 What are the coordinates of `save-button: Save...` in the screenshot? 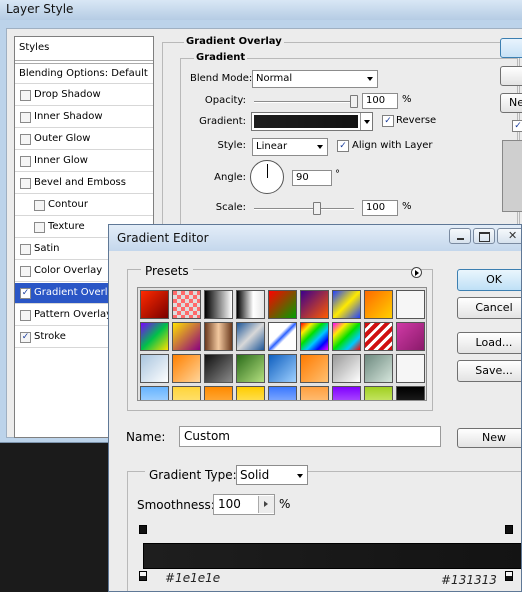 It's located at (489, 371).